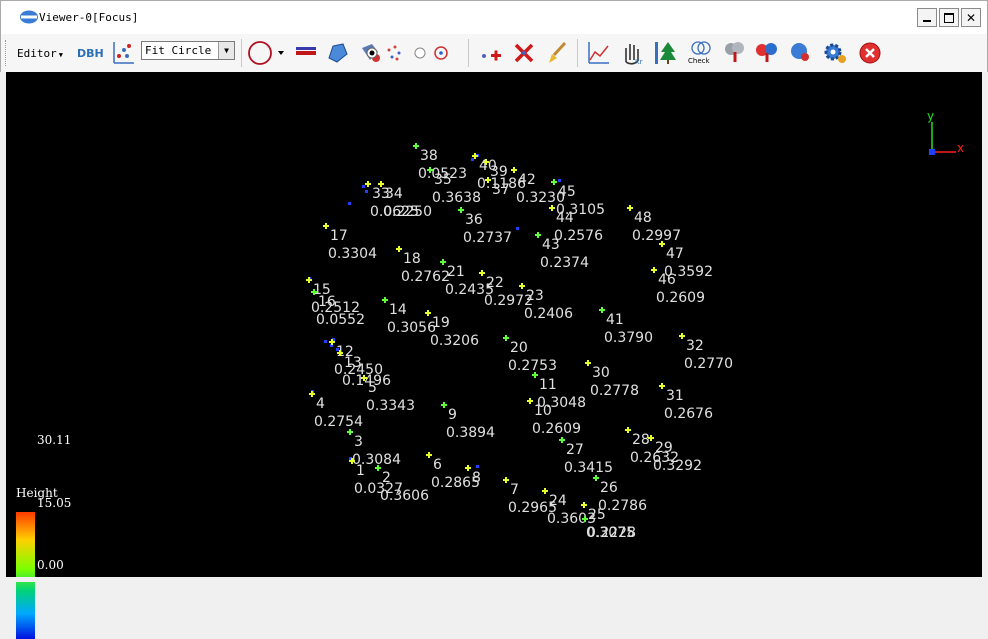 The width and height of the screenshot is (988, 639). What do you see at coordinates (372, 53) in the screenshot?
I see `radio-point-mode-icon` at bounding box center [372, 53].